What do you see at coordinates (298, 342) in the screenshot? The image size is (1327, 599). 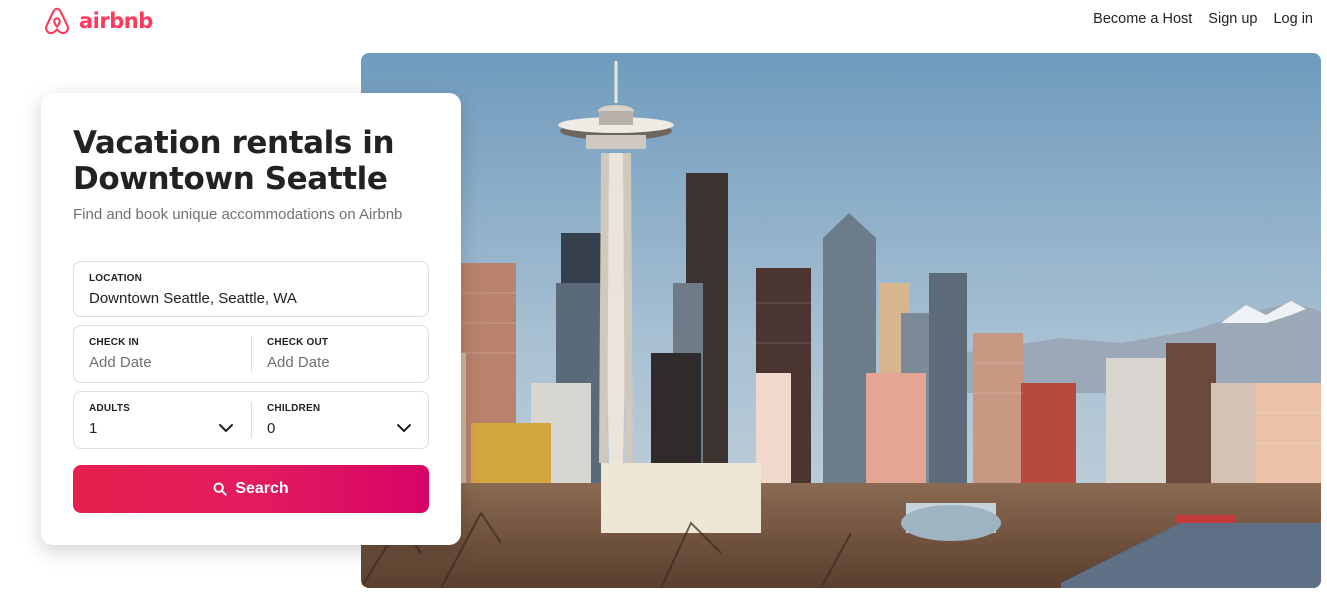 I see `check-out-label: CHECK OUT` at bounding box center [298, 342].